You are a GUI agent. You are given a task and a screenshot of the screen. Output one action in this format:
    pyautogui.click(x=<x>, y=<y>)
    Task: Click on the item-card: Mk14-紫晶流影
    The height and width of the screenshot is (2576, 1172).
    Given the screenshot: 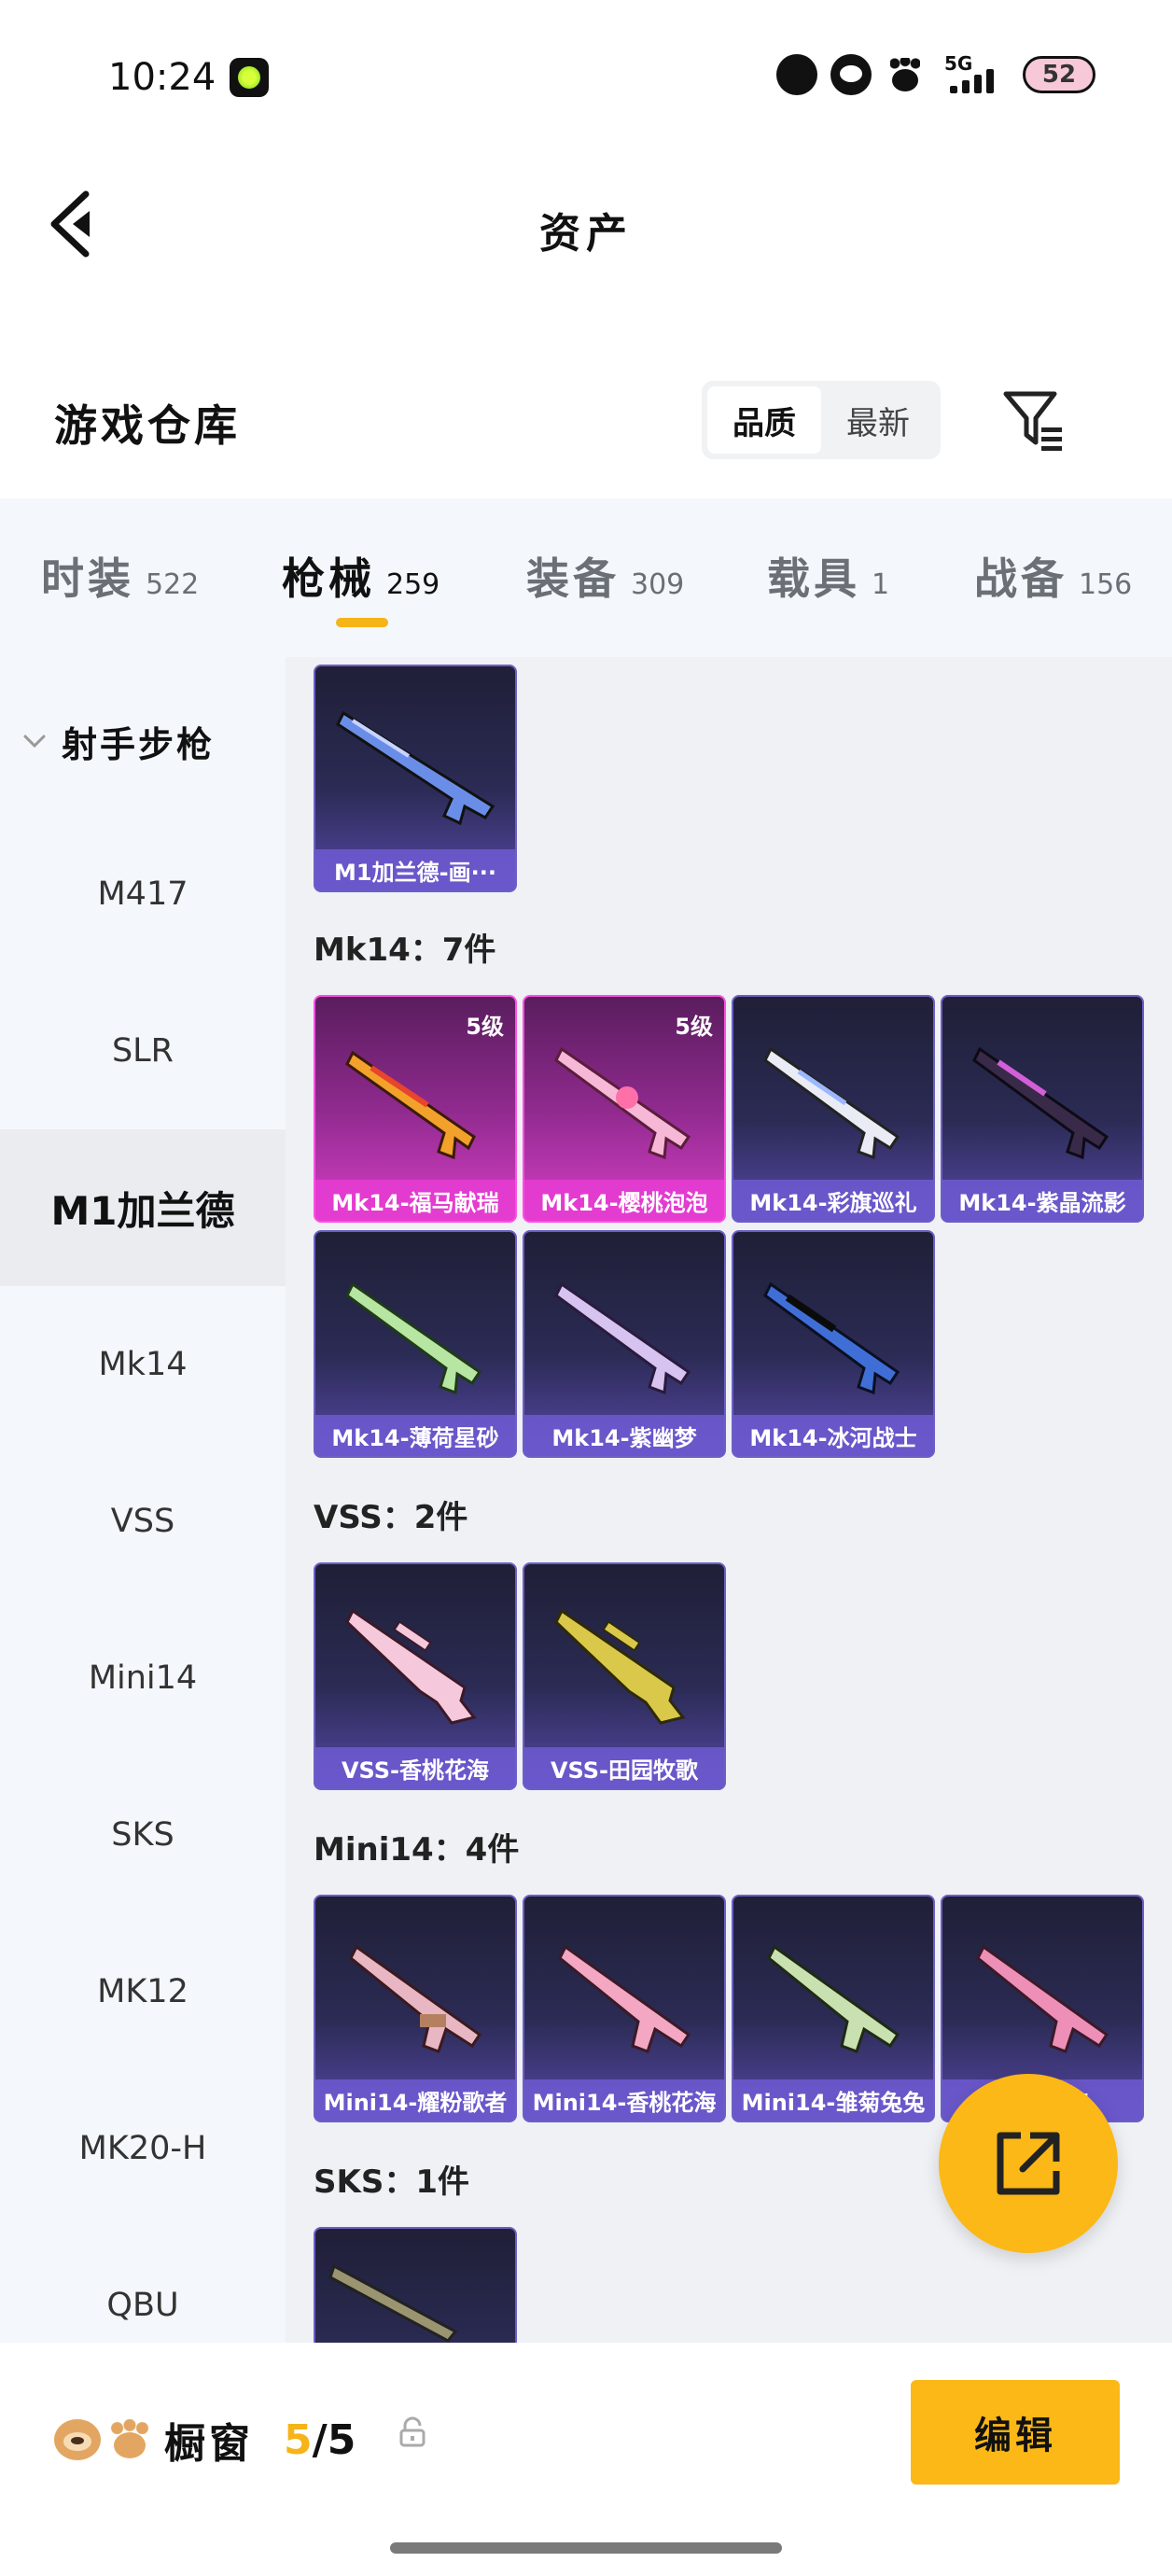 What is the action you would take?
    pyautogui.click(x=1042, y=1109)
    